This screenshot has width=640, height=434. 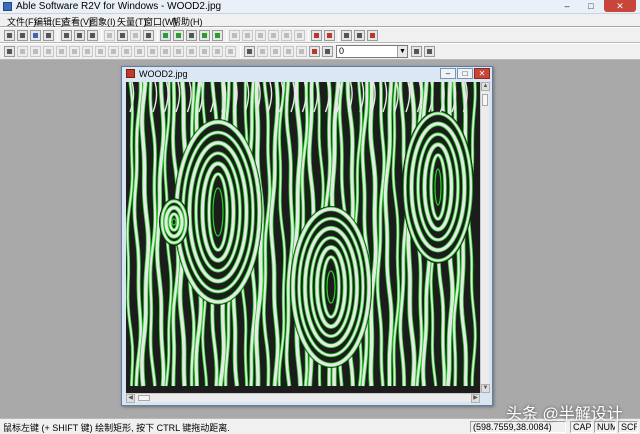 I want to click on tool-w-icon, so click(x=301, y=51).